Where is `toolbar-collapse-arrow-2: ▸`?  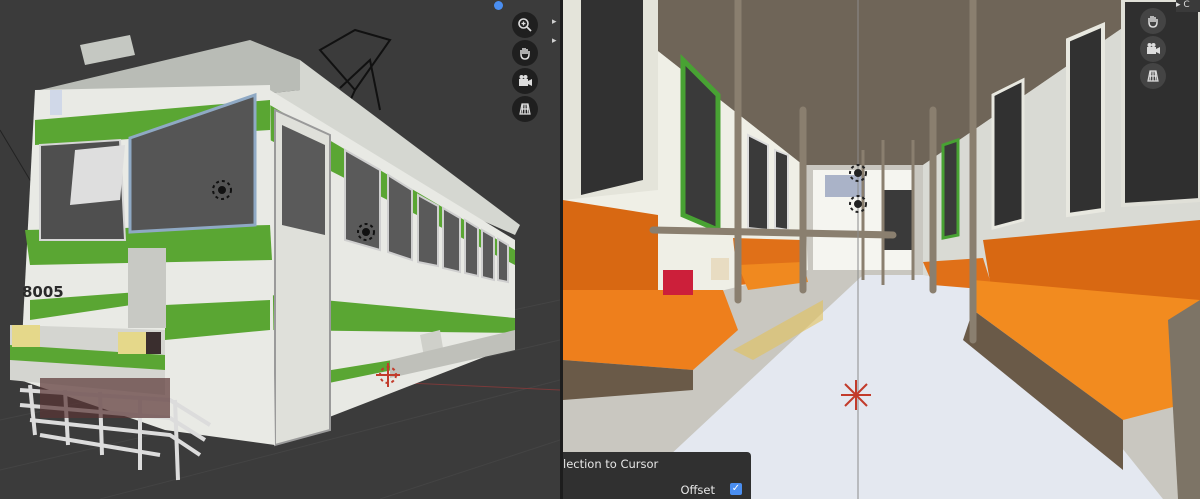
toolbar-collapse-arrow-2: ▸ is located at coordinates (554, 41).